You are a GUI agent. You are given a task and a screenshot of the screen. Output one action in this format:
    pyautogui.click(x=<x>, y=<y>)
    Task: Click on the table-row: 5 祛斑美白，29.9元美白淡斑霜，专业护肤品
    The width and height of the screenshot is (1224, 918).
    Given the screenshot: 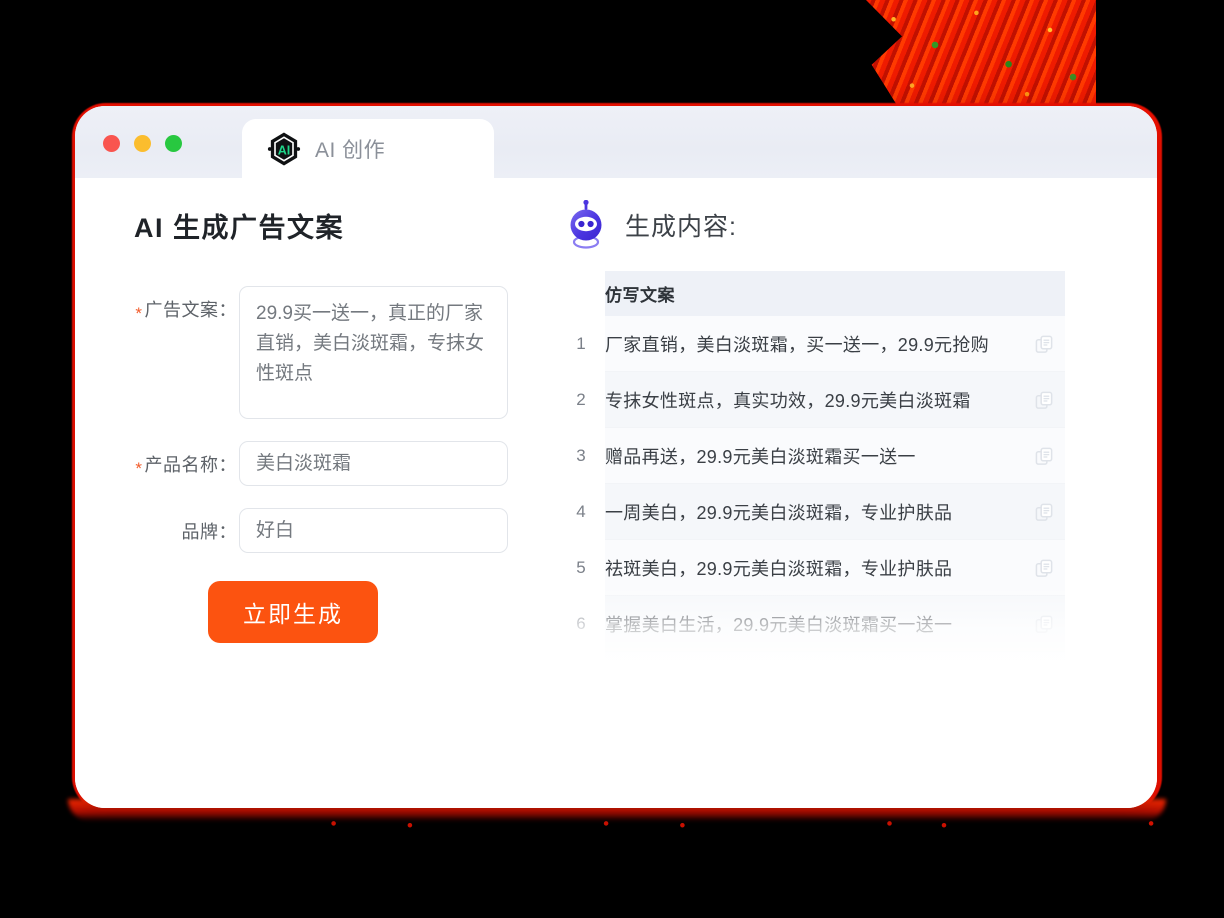 What is the action you would take?
    pyautogui.click(x=811, y=567)
    